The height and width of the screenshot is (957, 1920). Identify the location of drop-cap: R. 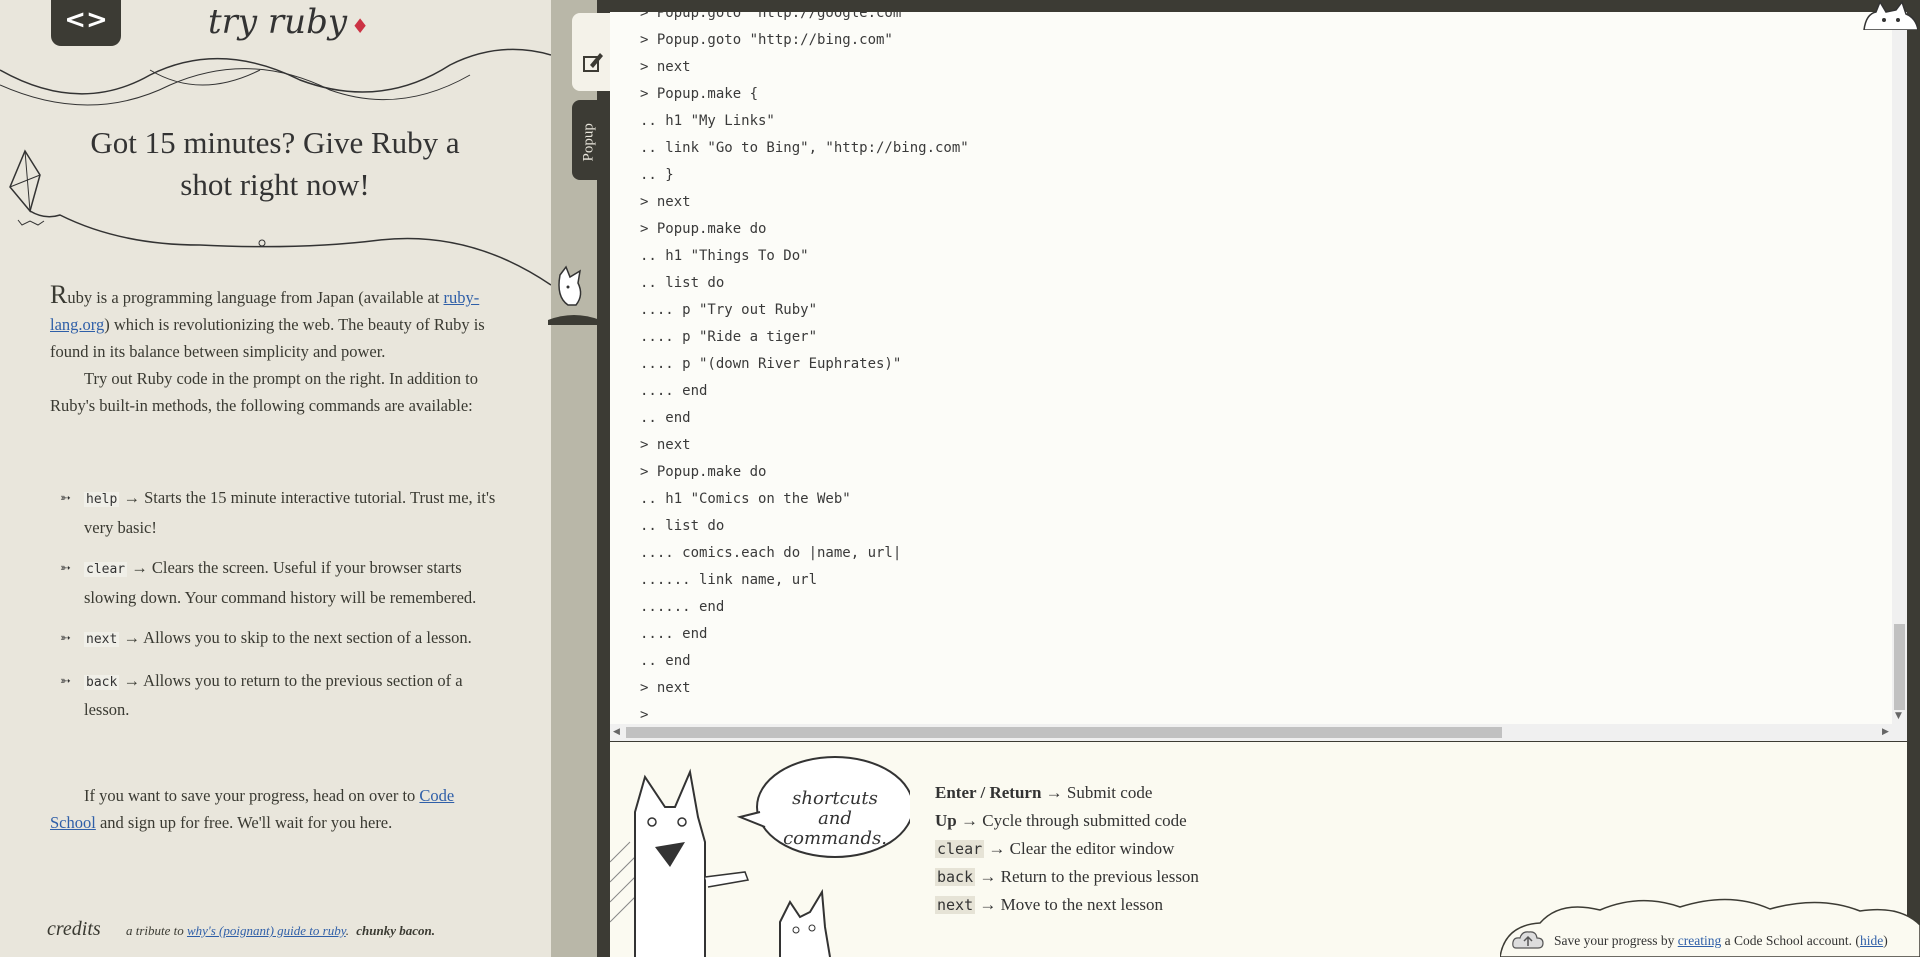
(59, 294).